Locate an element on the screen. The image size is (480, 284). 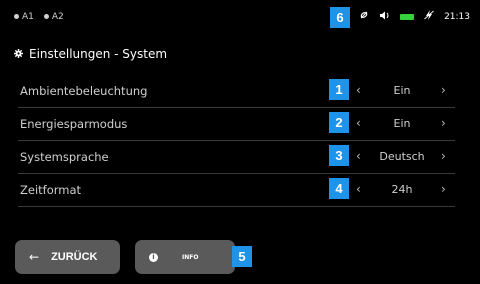
info-button: i INFO is located at coordinates (185, 257).